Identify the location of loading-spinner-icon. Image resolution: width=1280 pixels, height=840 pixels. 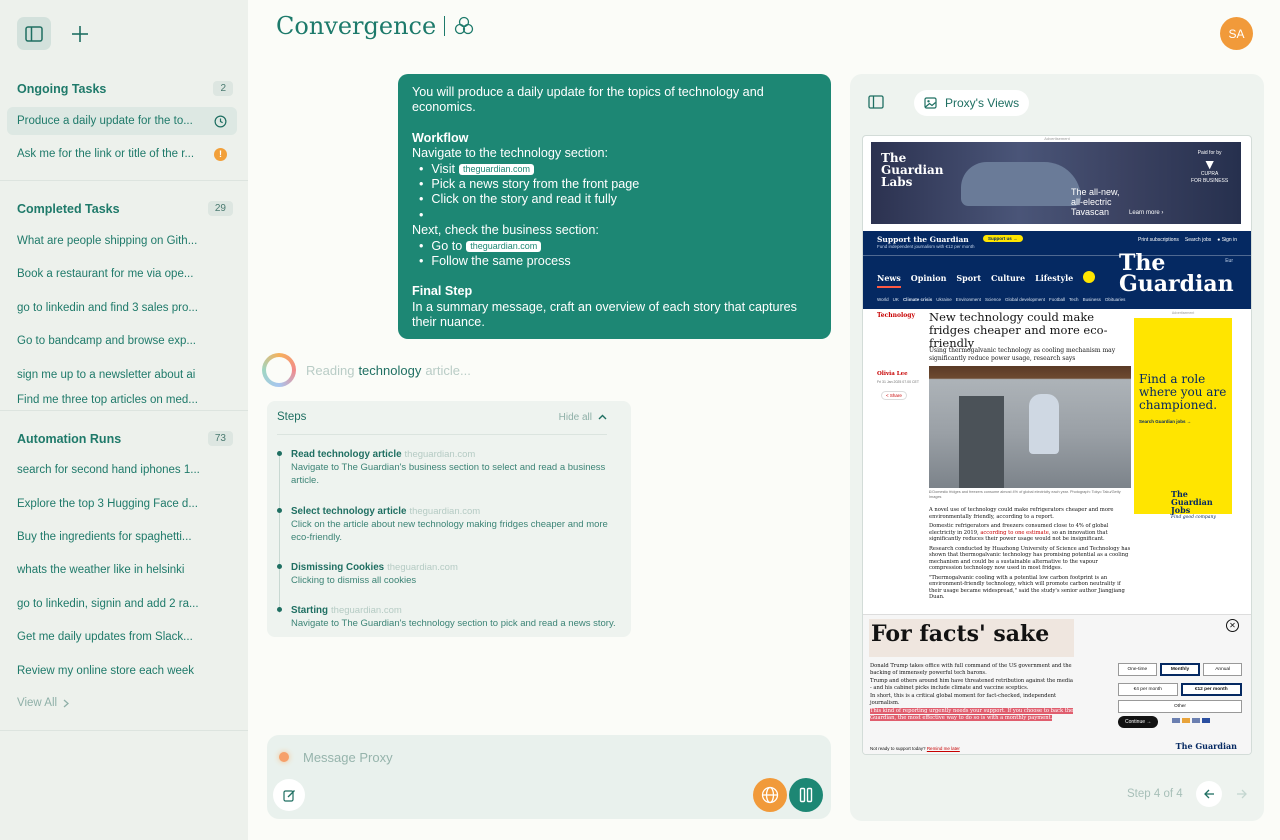
(279, 370).